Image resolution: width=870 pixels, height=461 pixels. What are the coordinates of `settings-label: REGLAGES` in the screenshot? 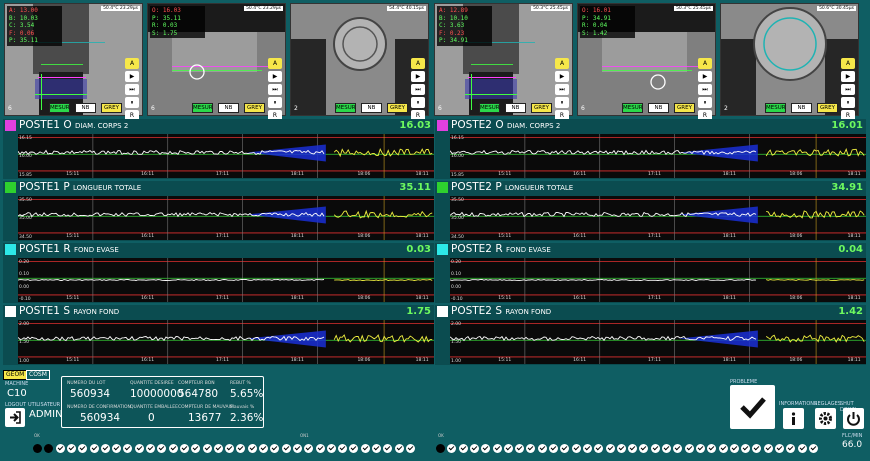 It's located at (827, 404).